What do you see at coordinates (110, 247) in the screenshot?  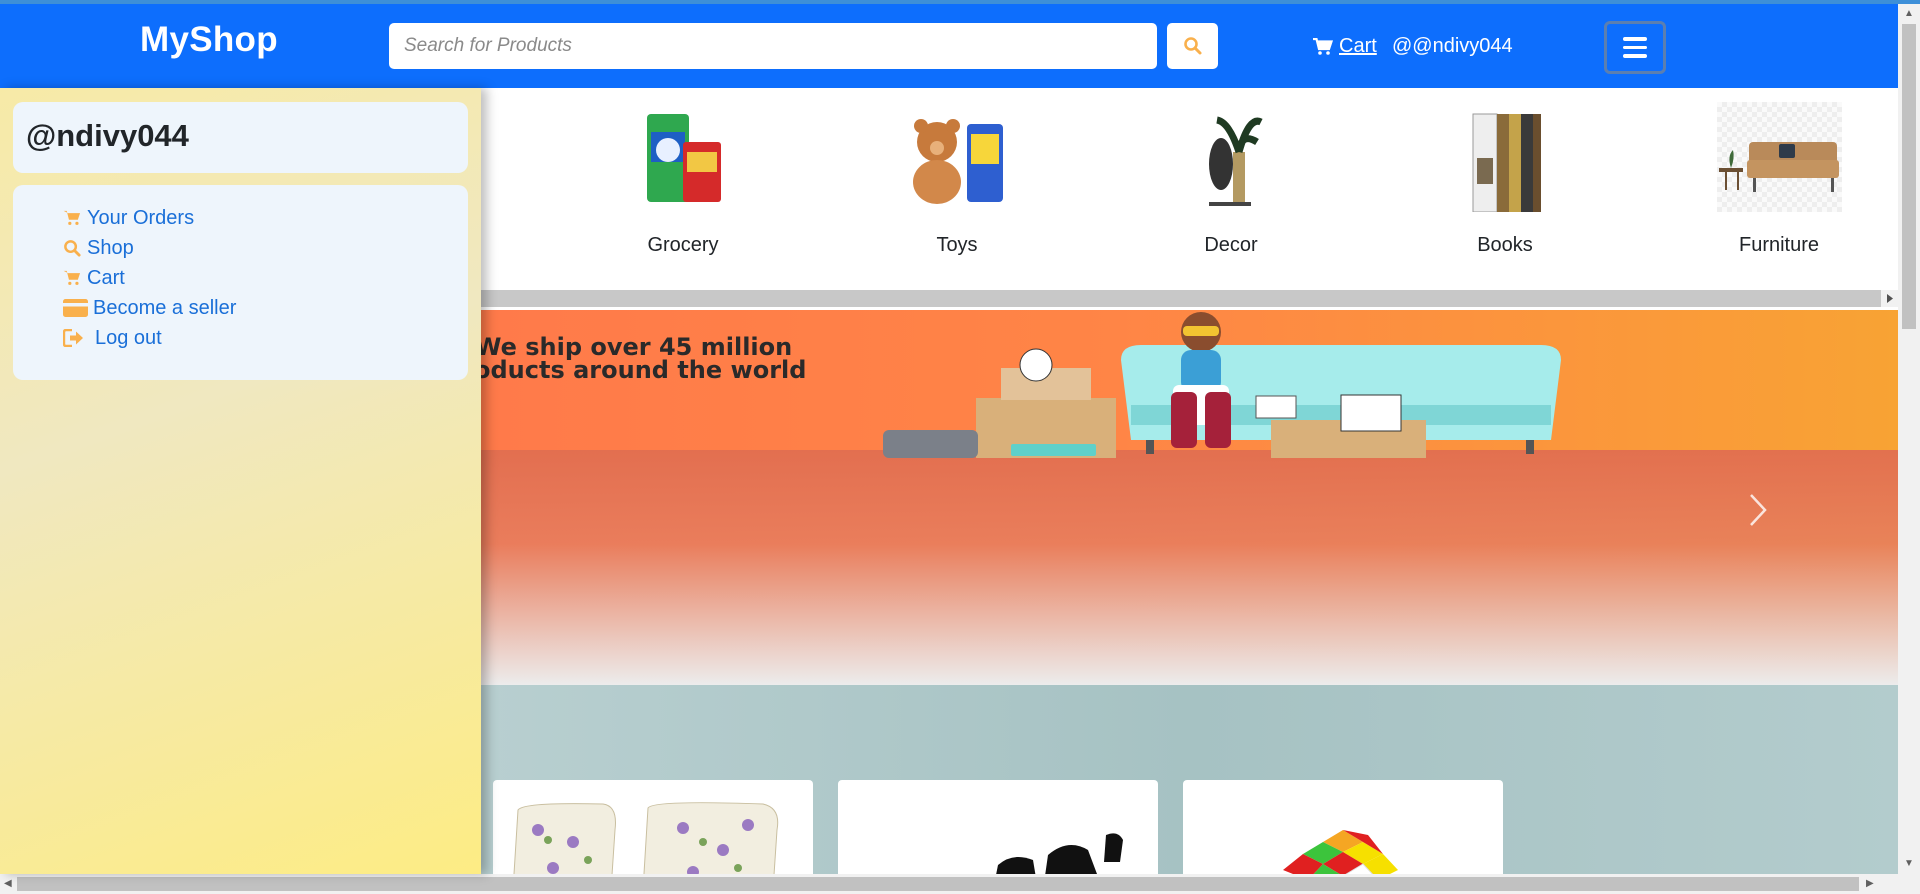 I see `sidebar-item-label: Shop` at bounding box center [110, 247].